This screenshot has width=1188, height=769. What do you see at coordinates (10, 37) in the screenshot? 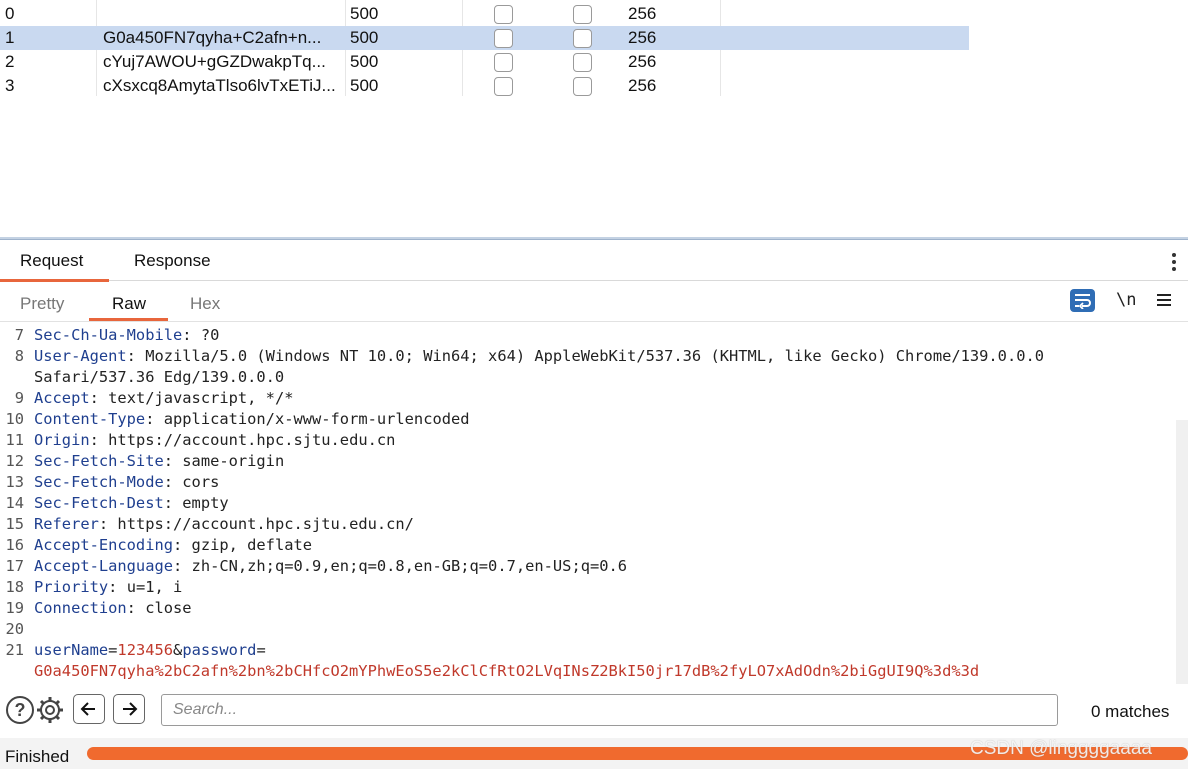
I see `row-index: 1` at bounding box center [10, 37].